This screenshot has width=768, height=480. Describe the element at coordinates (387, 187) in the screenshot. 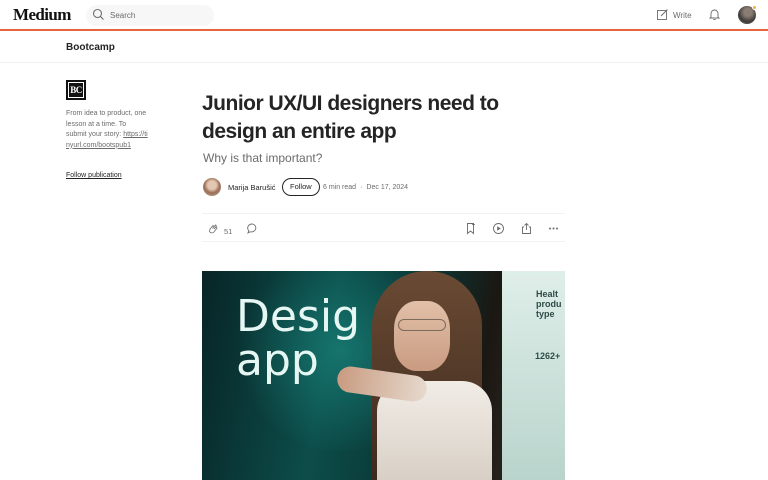

I see `publish-date: Dec 17, 2024` at that location.